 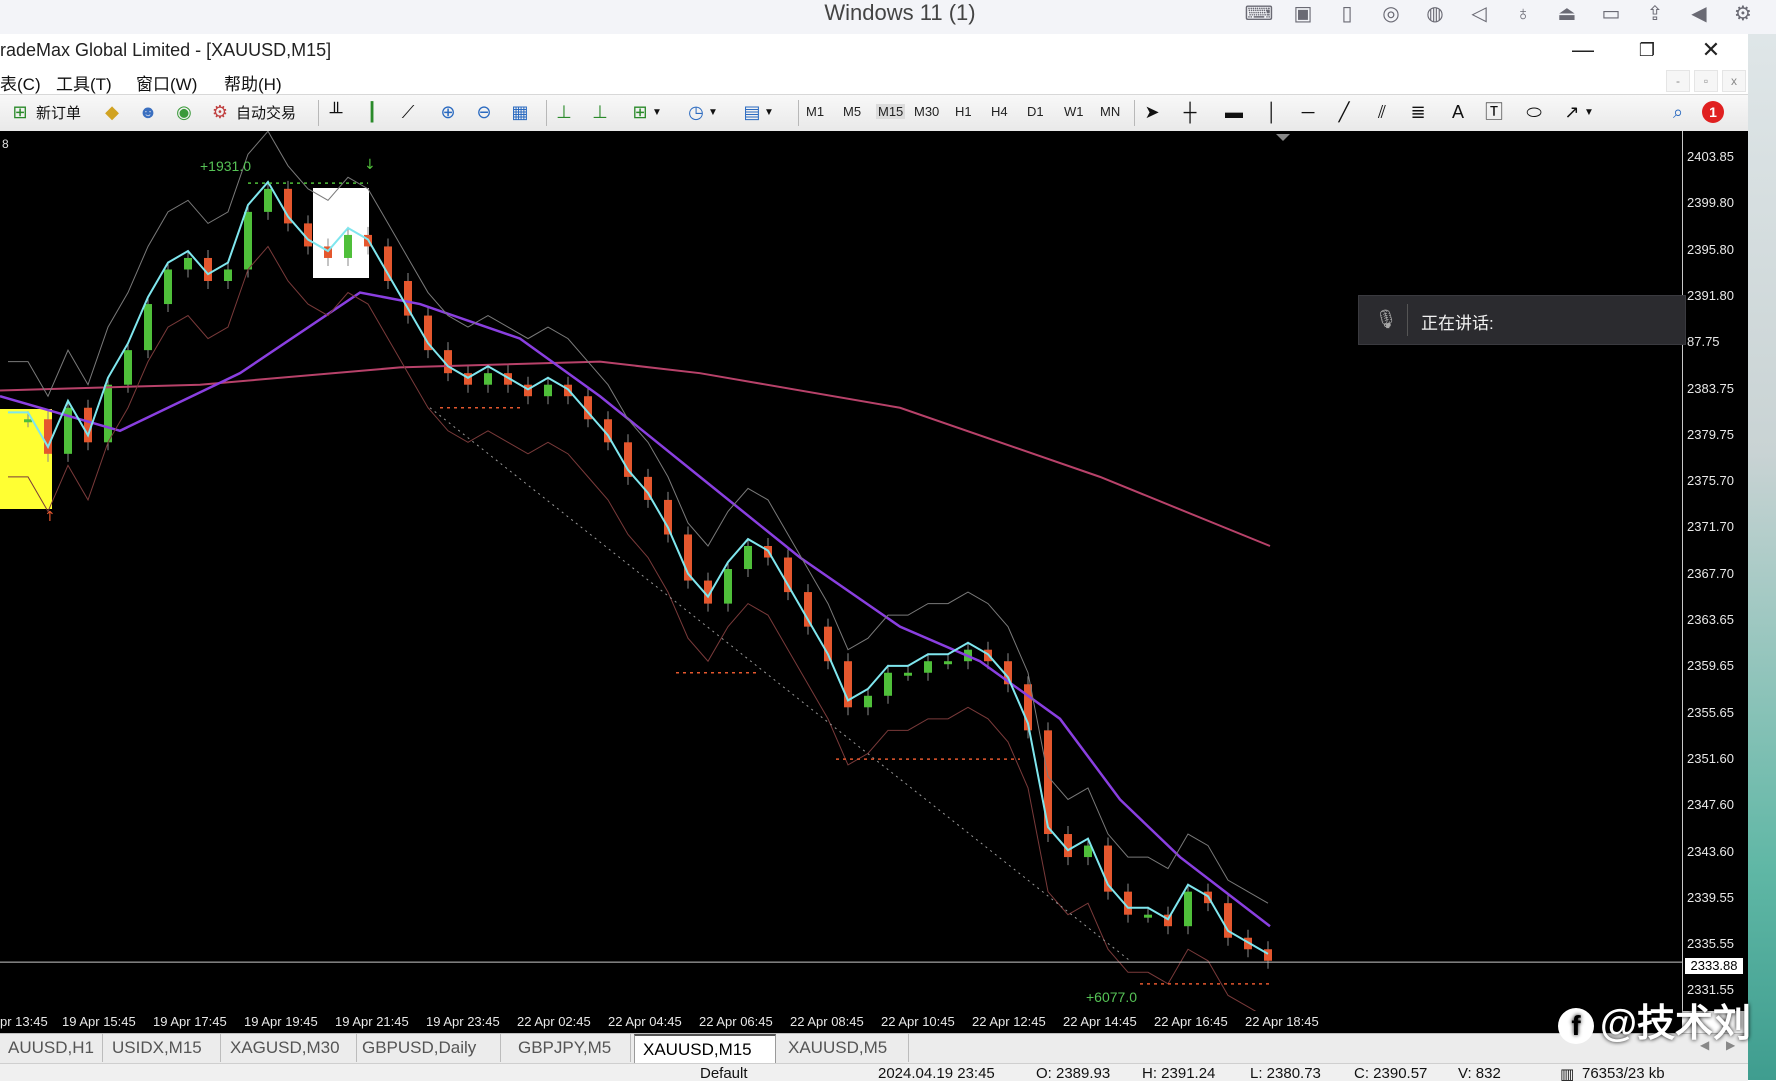 I want to click on arrows-tool-button: ↗ ▼, so click(x=1576, y=112).